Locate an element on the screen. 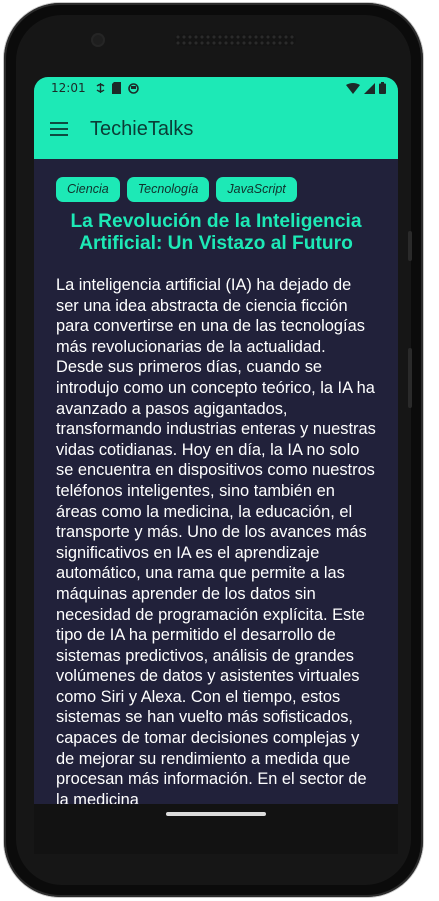 The height and width of the screenshot is (901, 439). home-gesture-handle is located at coordinates (216, 814).